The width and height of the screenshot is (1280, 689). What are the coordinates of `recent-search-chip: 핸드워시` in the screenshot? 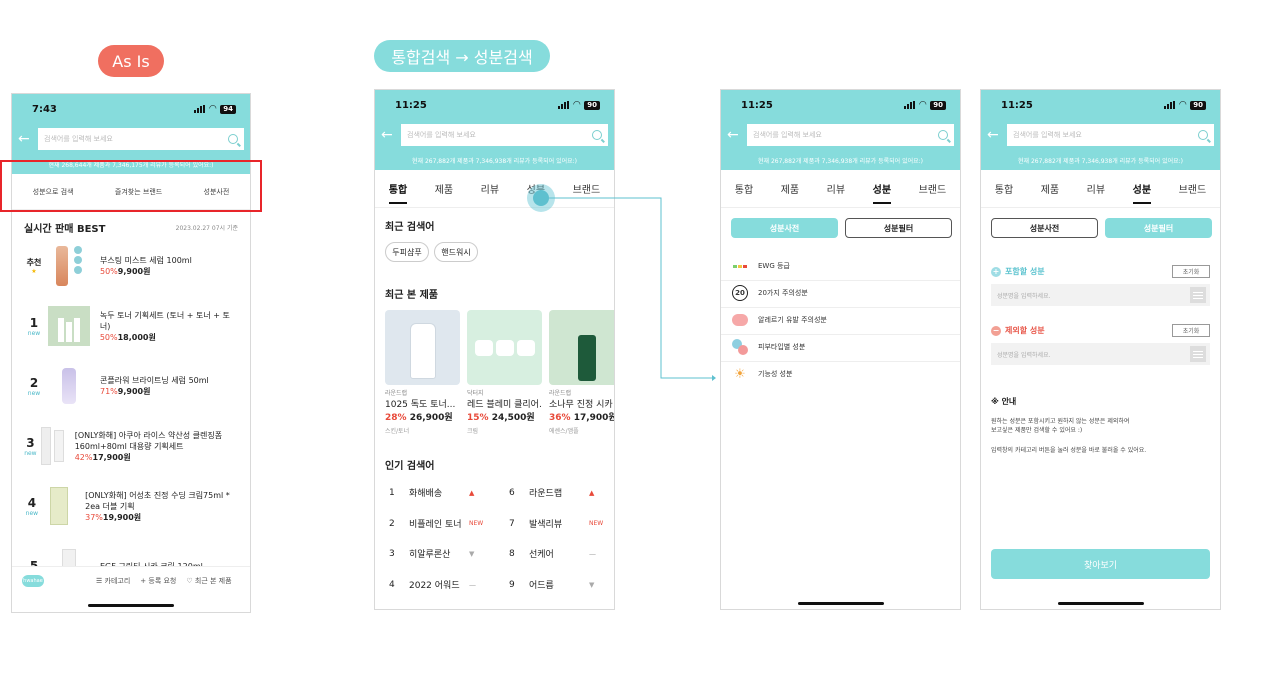 It's located at (456, 252).